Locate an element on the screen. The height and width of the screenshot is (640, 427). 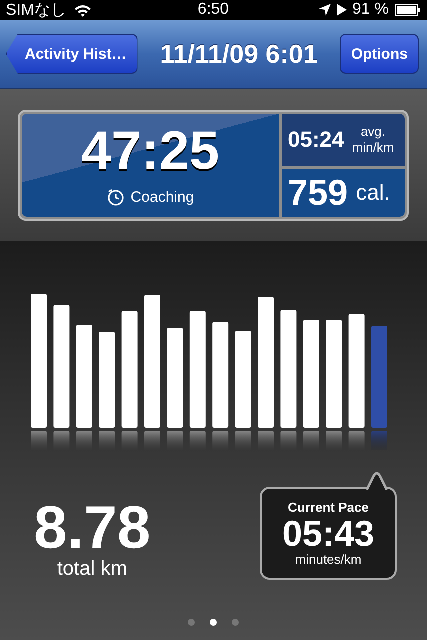
wifi-icon is located at coordinates (83, 10).